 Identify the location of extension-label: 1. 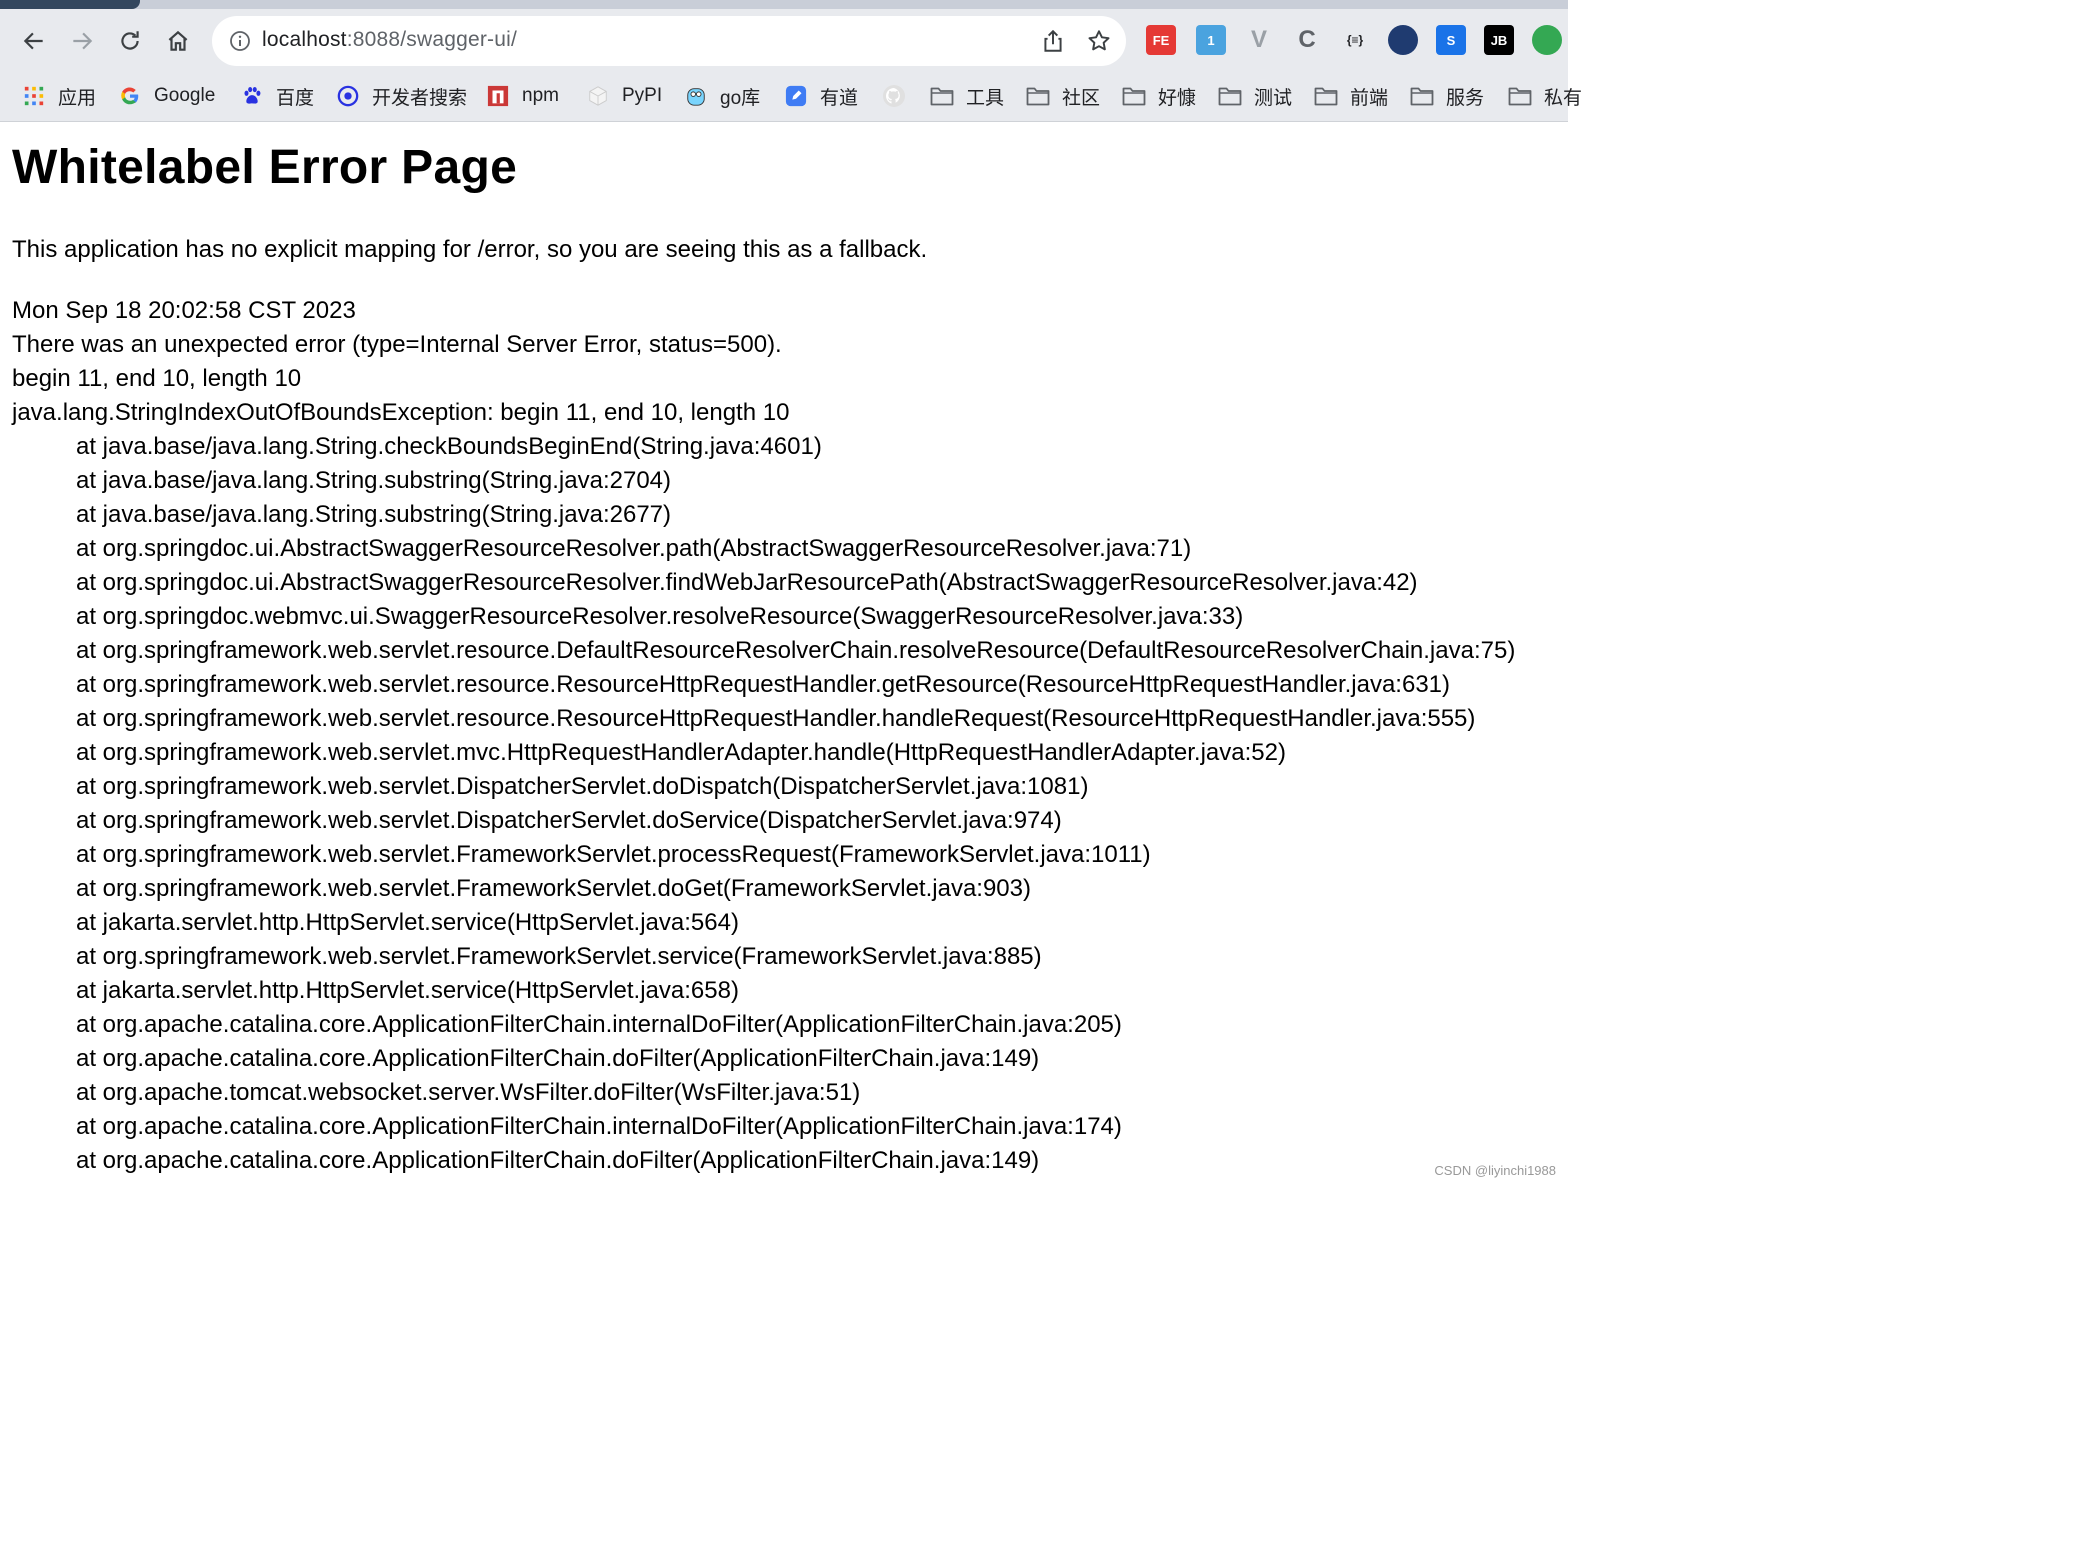
(1211, 40).